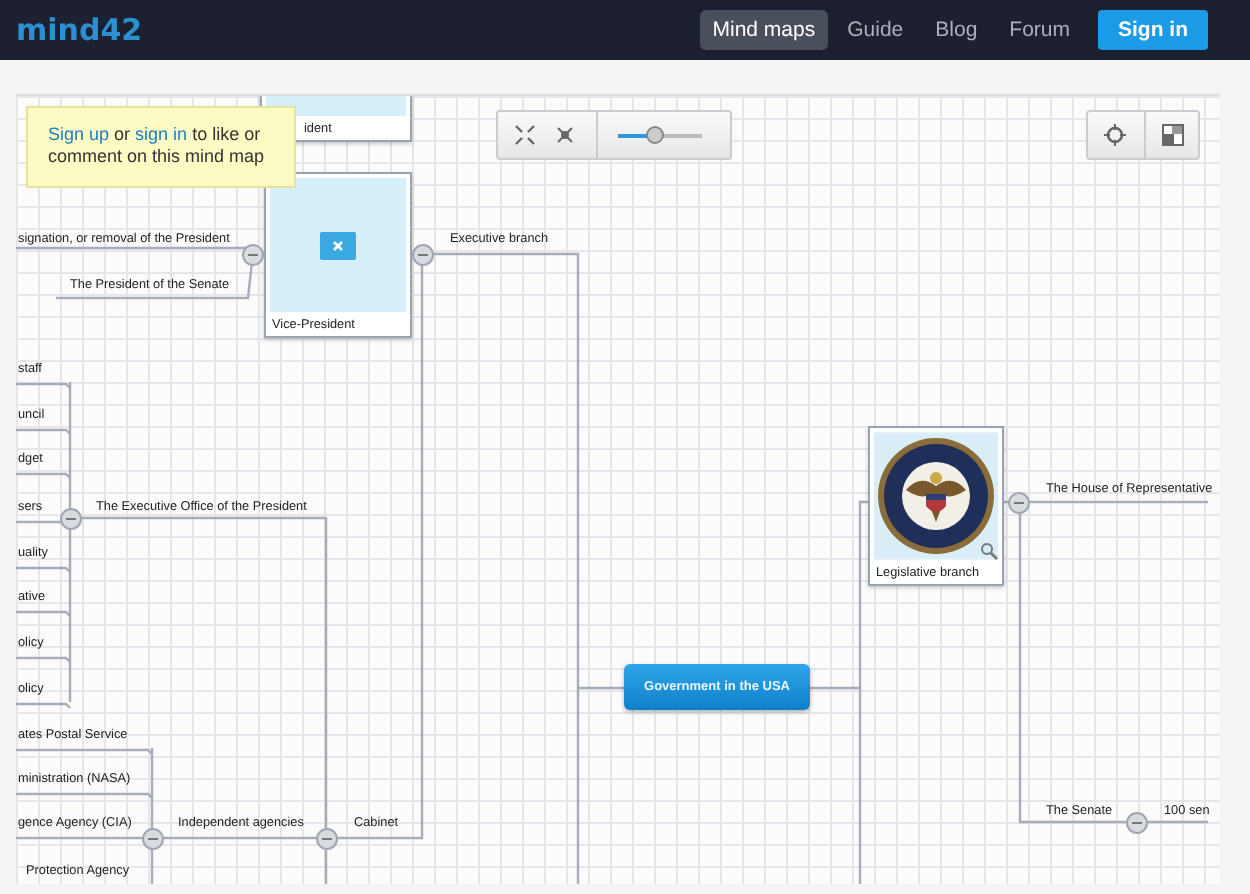  I want to click on nav-tab: Forum, so click(1039, 30).